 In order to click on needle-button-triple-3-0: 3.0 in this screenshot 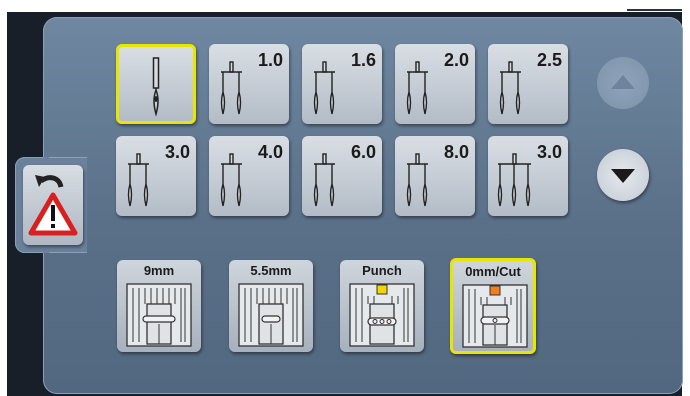, I will do `click(528, 176)`.